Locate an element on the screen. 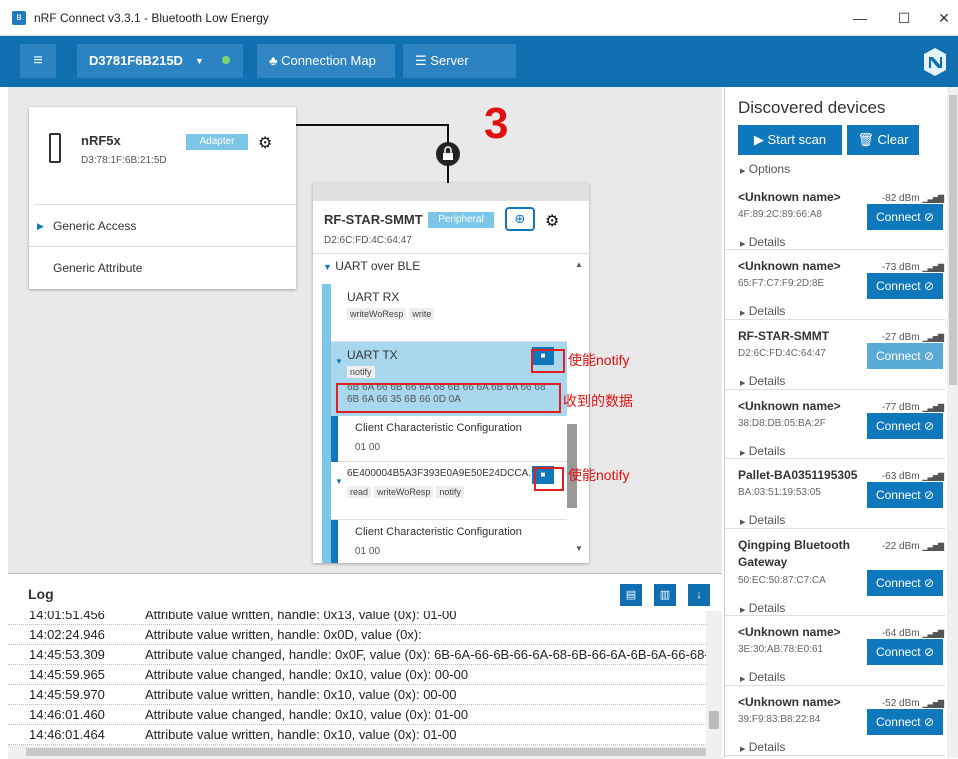 The width and height of the screenshot is (958, 759). characteristic-props: notify is located at coordinates (362, 371).